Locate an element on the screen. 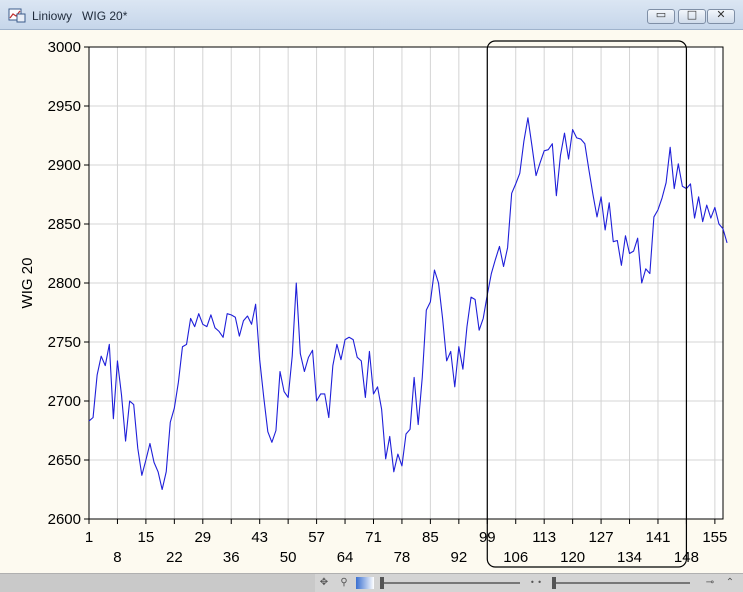 The height and width of the screenshot is (592, 743). y-tick-label: 3000 is located at coordinates (64, 47).